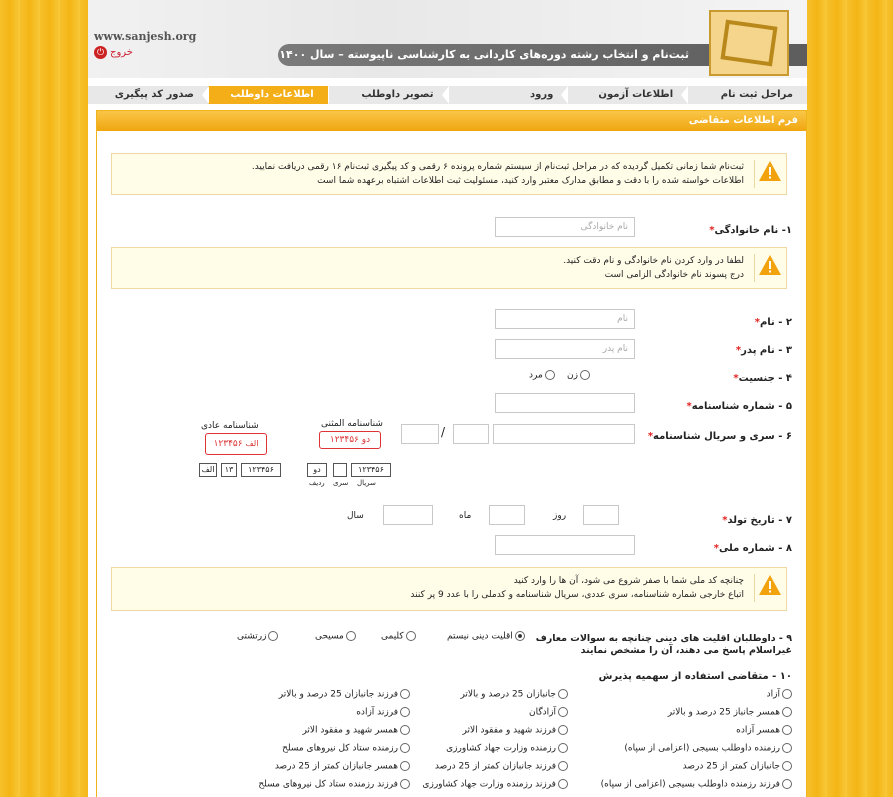 The width and height of the screenshot is (893, 797). I want to click on quota-option: همسر جانبازان کمتر از 25 درصد, so click(342, 766).